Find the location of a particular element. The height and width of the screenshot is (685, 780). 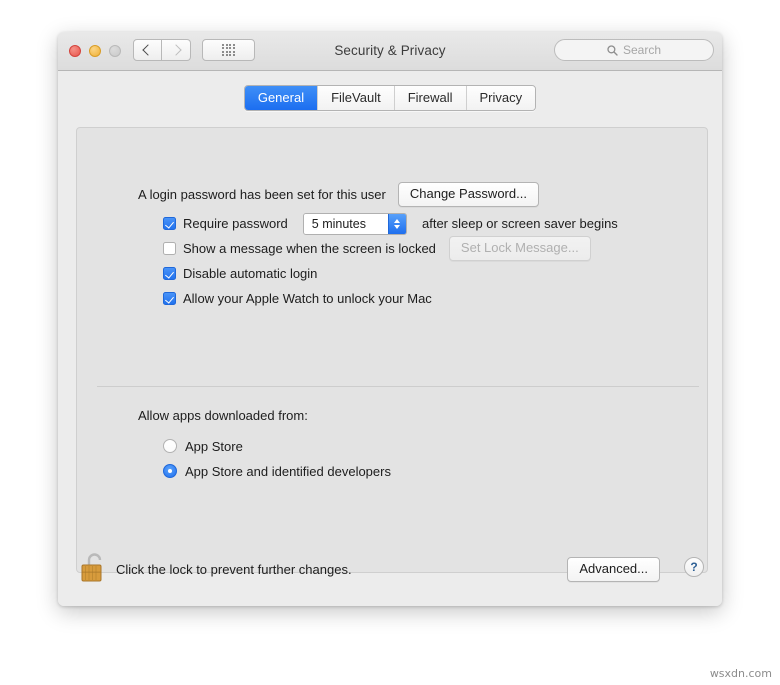

help-button: ? is located at coordinates (694, 567).